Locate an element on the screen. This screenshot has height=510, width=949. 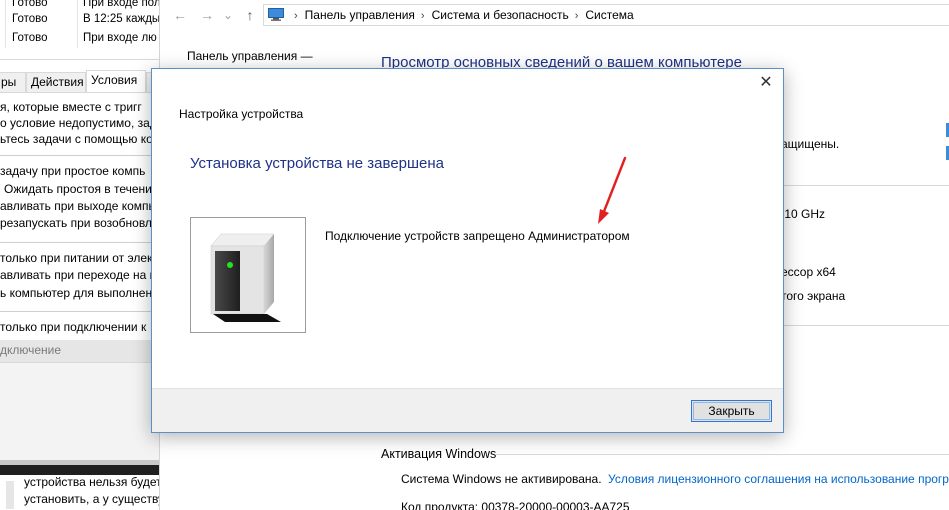
sidebar-home-link: Панель управления — is located at coordinates (250, 56).